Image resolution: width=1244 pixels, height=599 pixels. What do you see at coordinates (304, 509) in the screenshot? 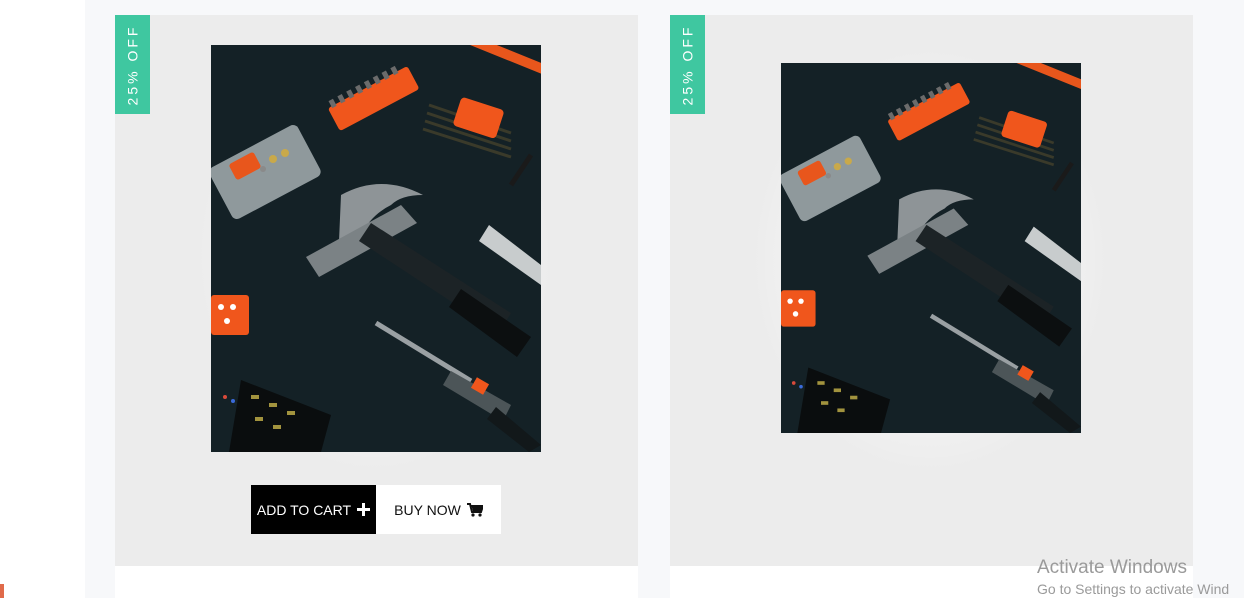
I see `add-to-cart-label: ADD TO CART` at bounding box center [304, 509].